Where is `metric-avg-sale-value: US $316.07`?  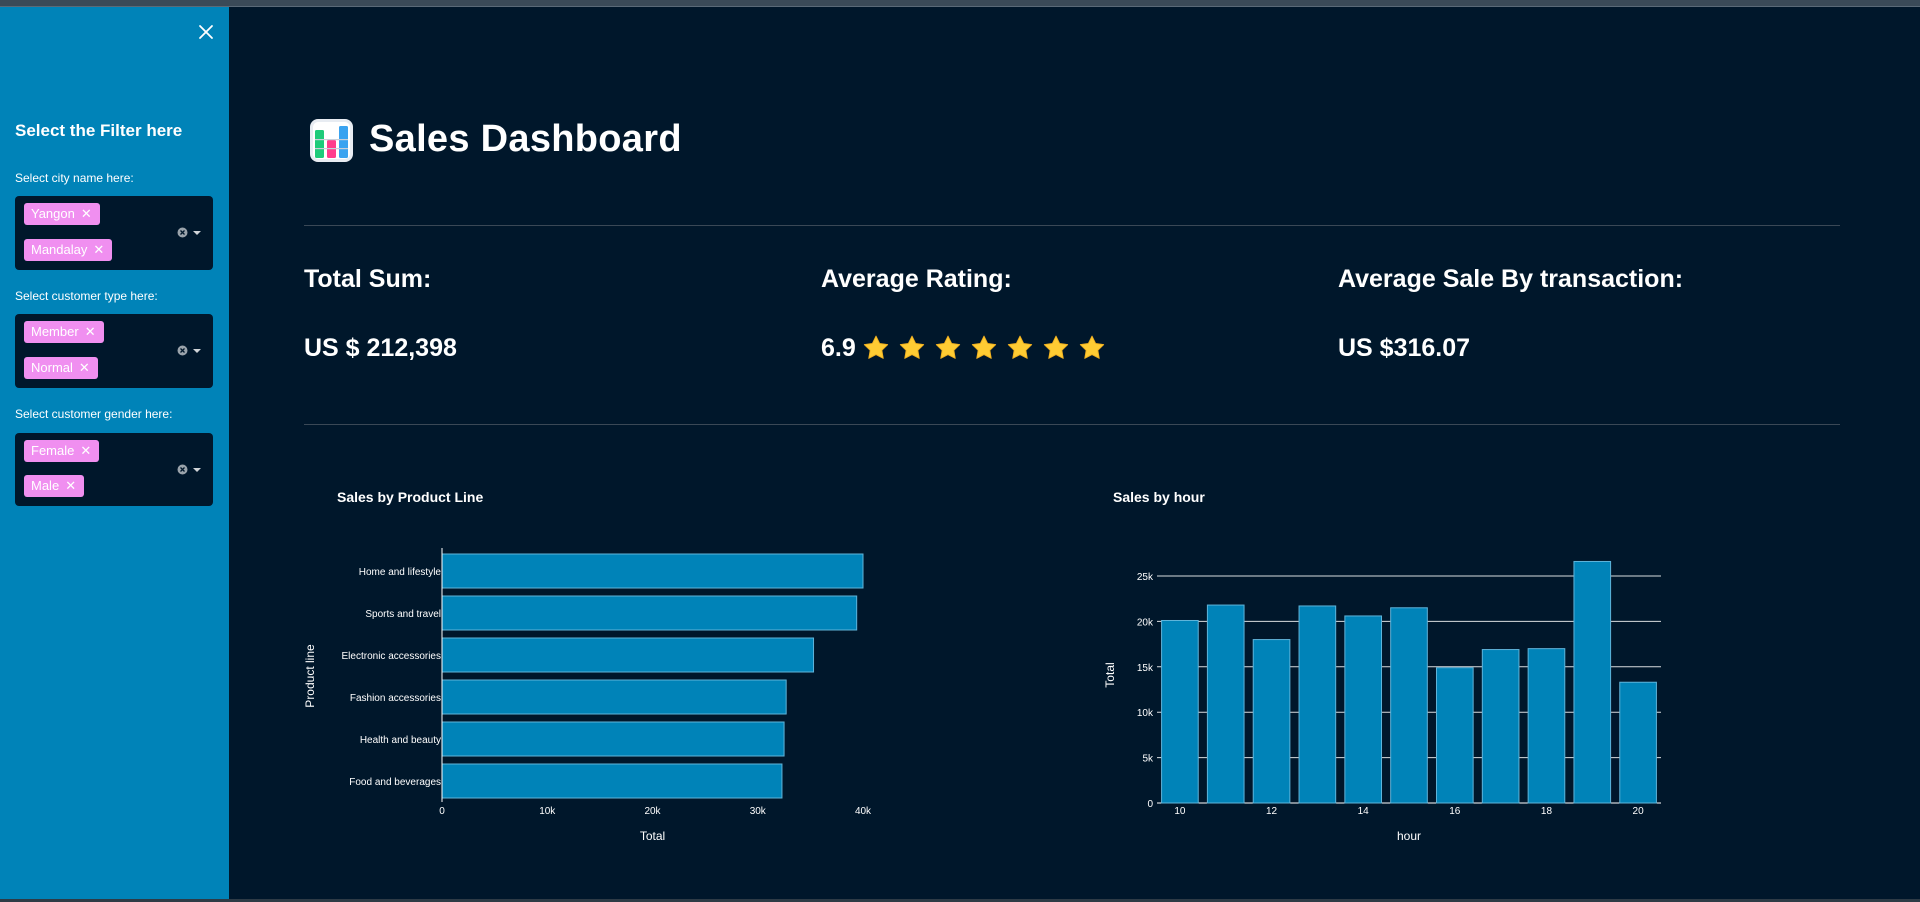 metric-avg-sale-value: US $316.07 is located at coordinates (1404, 348).